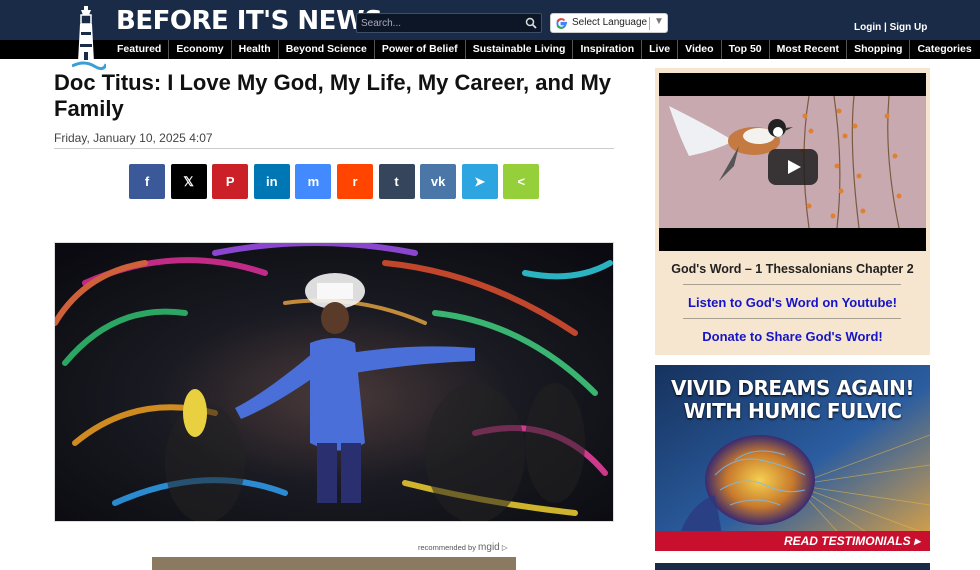 The image size is (980, 570). Describe the element at coordinates (334, 563) in the screenshot. I see `recommended-thumbnail` at that location.